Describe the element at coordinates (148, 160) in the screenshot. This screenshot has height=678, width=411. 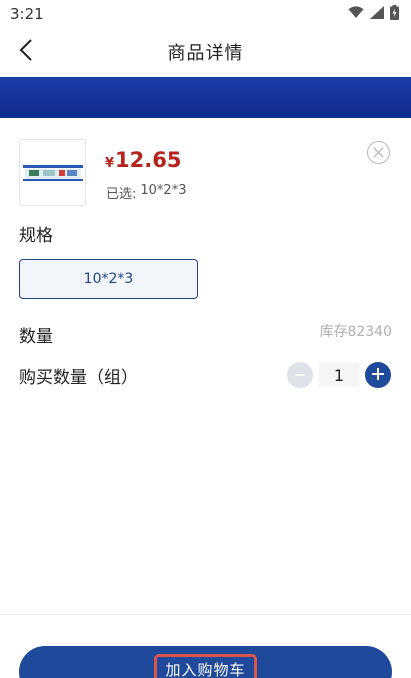
I see `price-value: 12.65` at that location.